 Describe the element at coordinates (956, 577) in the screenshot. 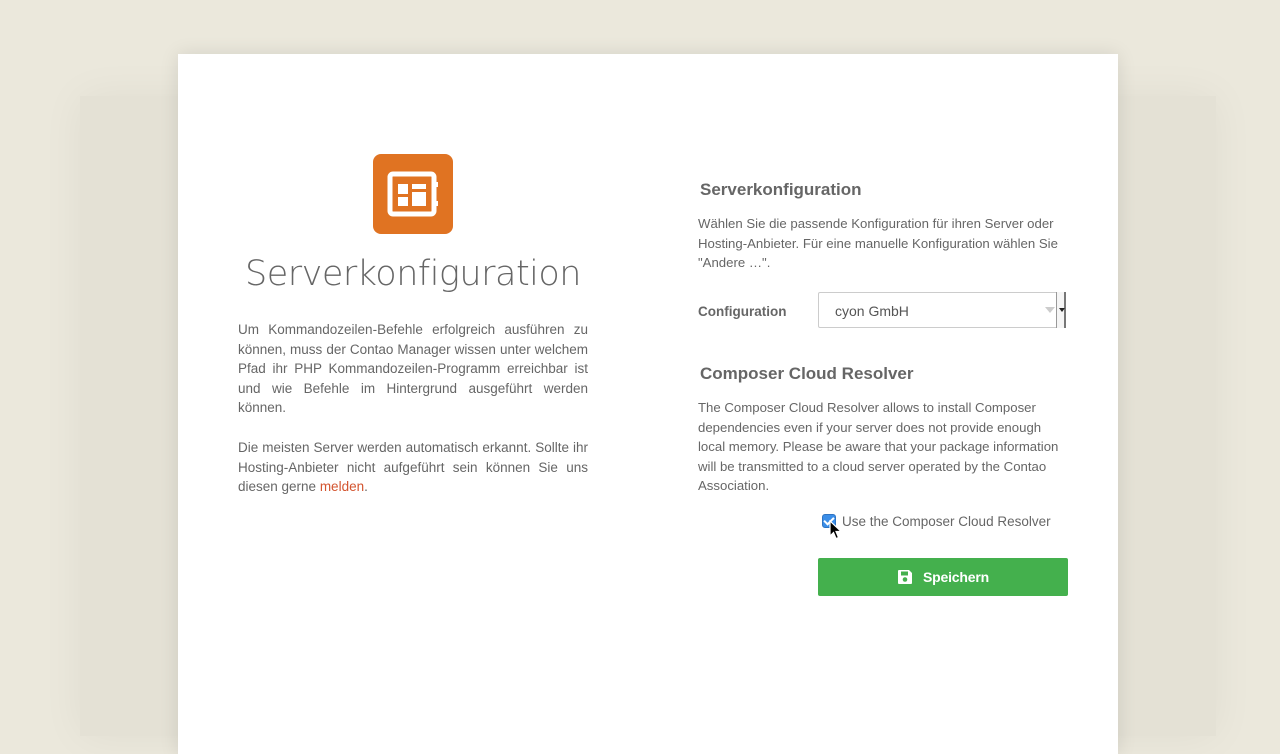

I see `save-button-label: Speichern` at that location.